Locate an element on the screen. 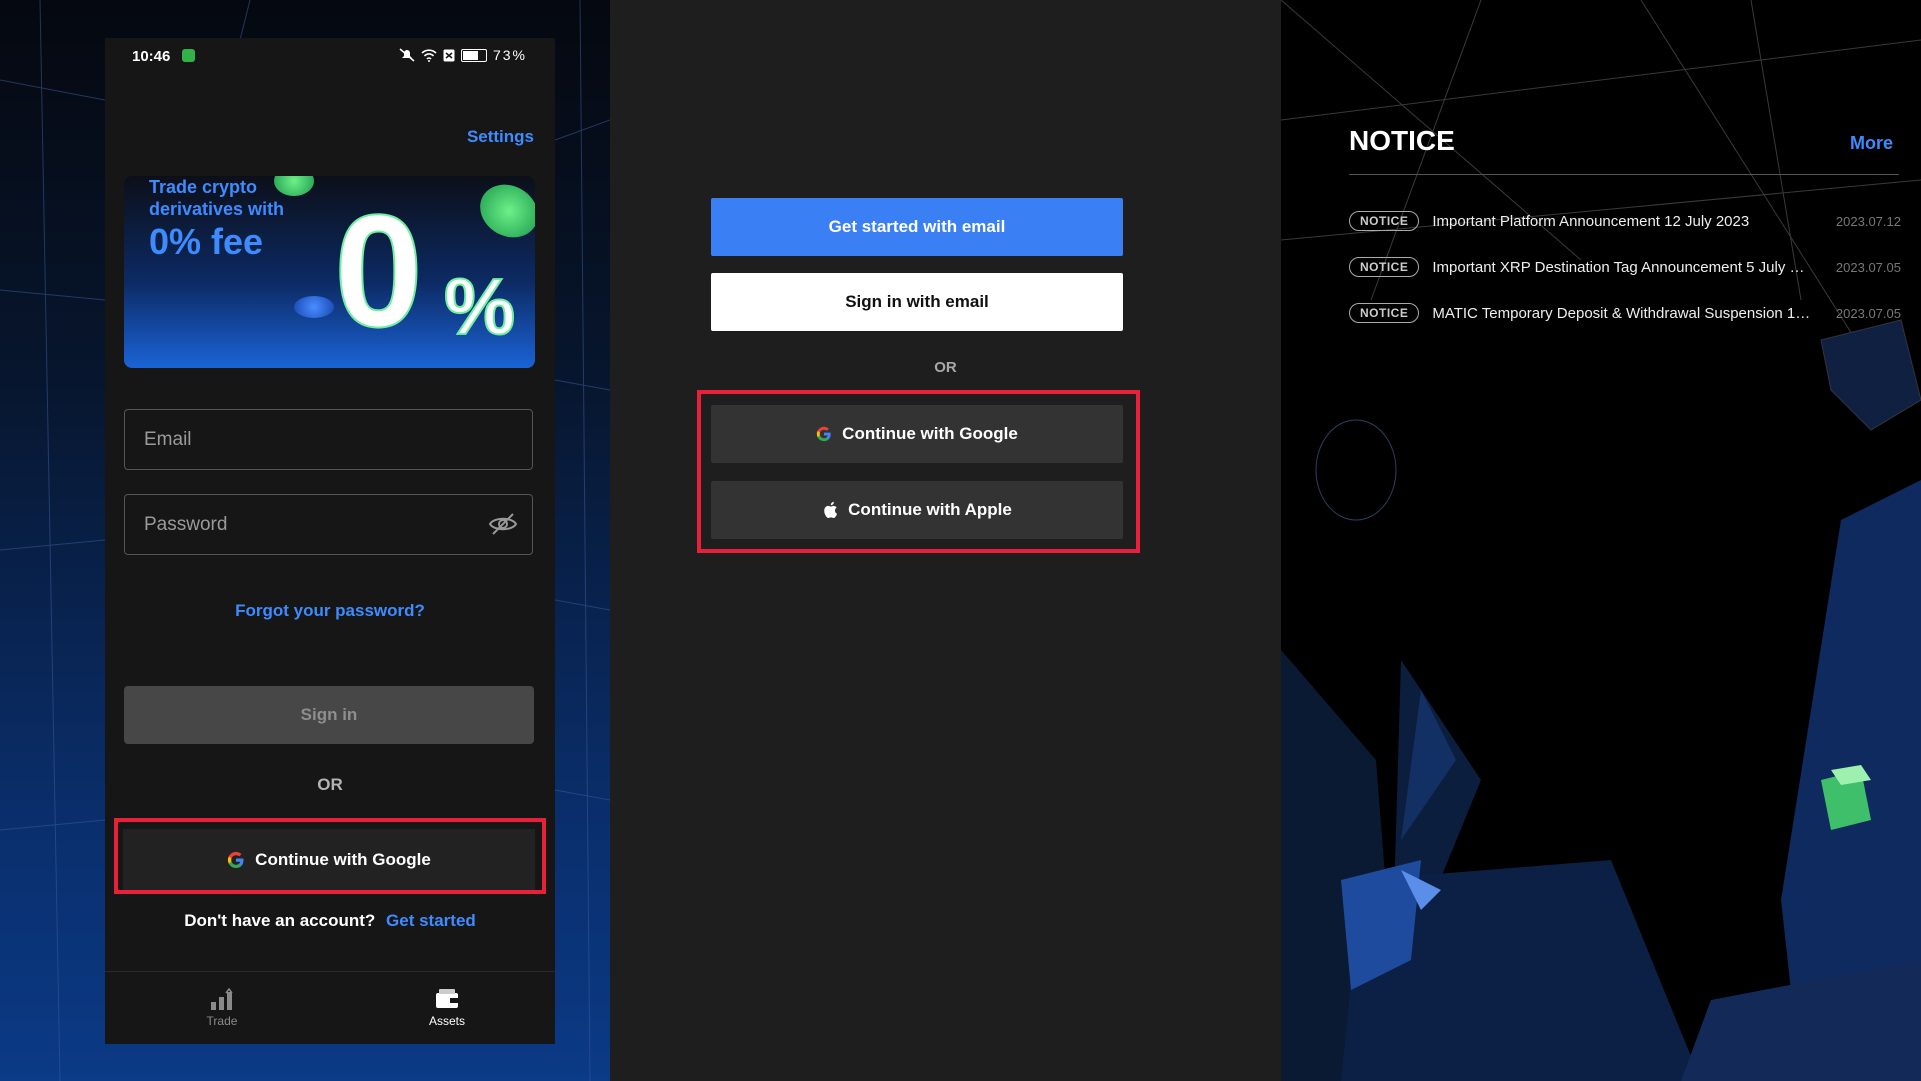 The width and height of the screenshot is (1921, 1081). email-field: Email is located at coordinates (328, 439).